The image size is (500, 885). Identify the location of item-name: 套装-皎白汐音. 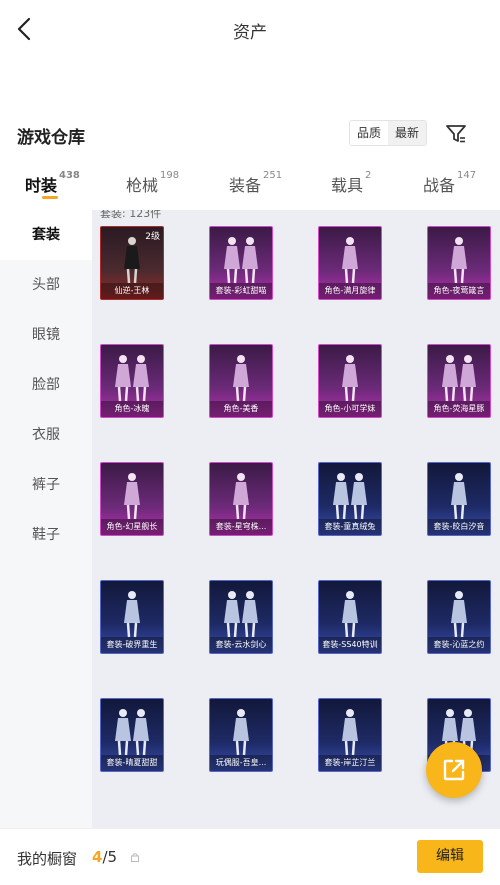
(459, 527).